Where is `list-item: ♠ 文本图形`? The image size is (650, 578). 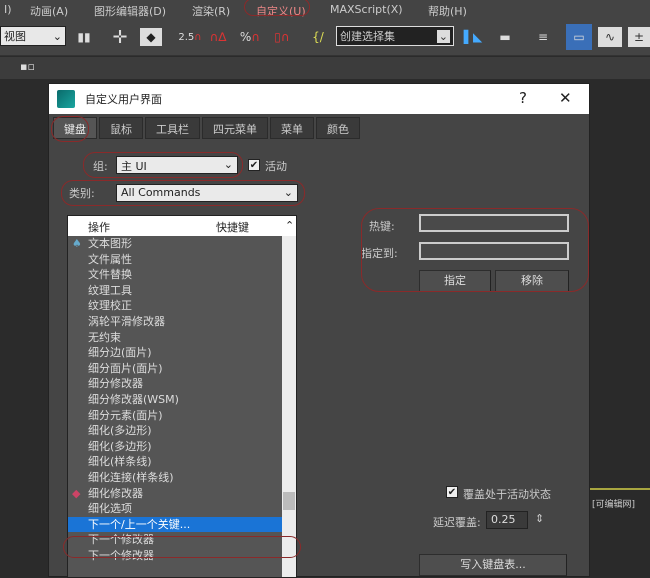 list-item: ♠ 文本图形 is located at coordinates (175, 244).